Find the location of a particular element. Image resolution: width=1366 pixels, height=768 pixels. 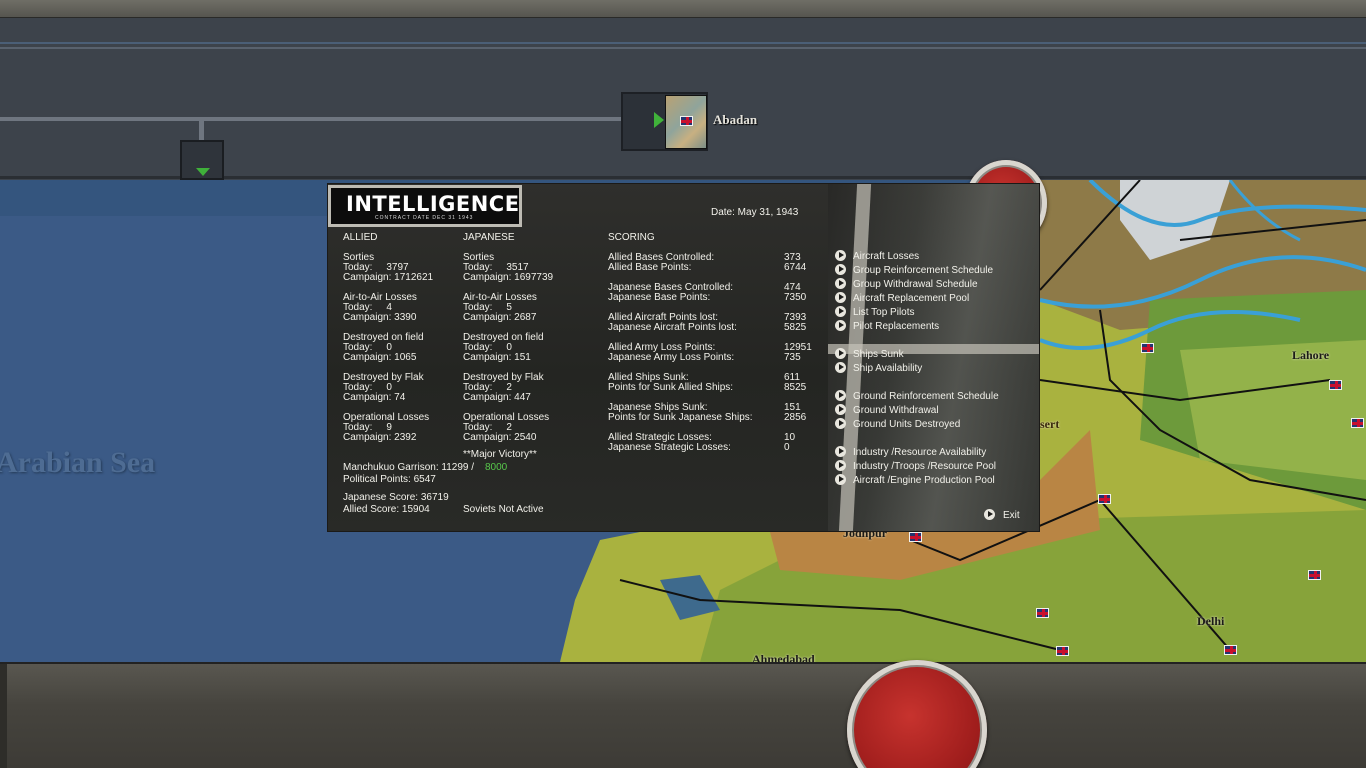

allied-score: Allied Score: 15904 is located at coordinates (386, 509).